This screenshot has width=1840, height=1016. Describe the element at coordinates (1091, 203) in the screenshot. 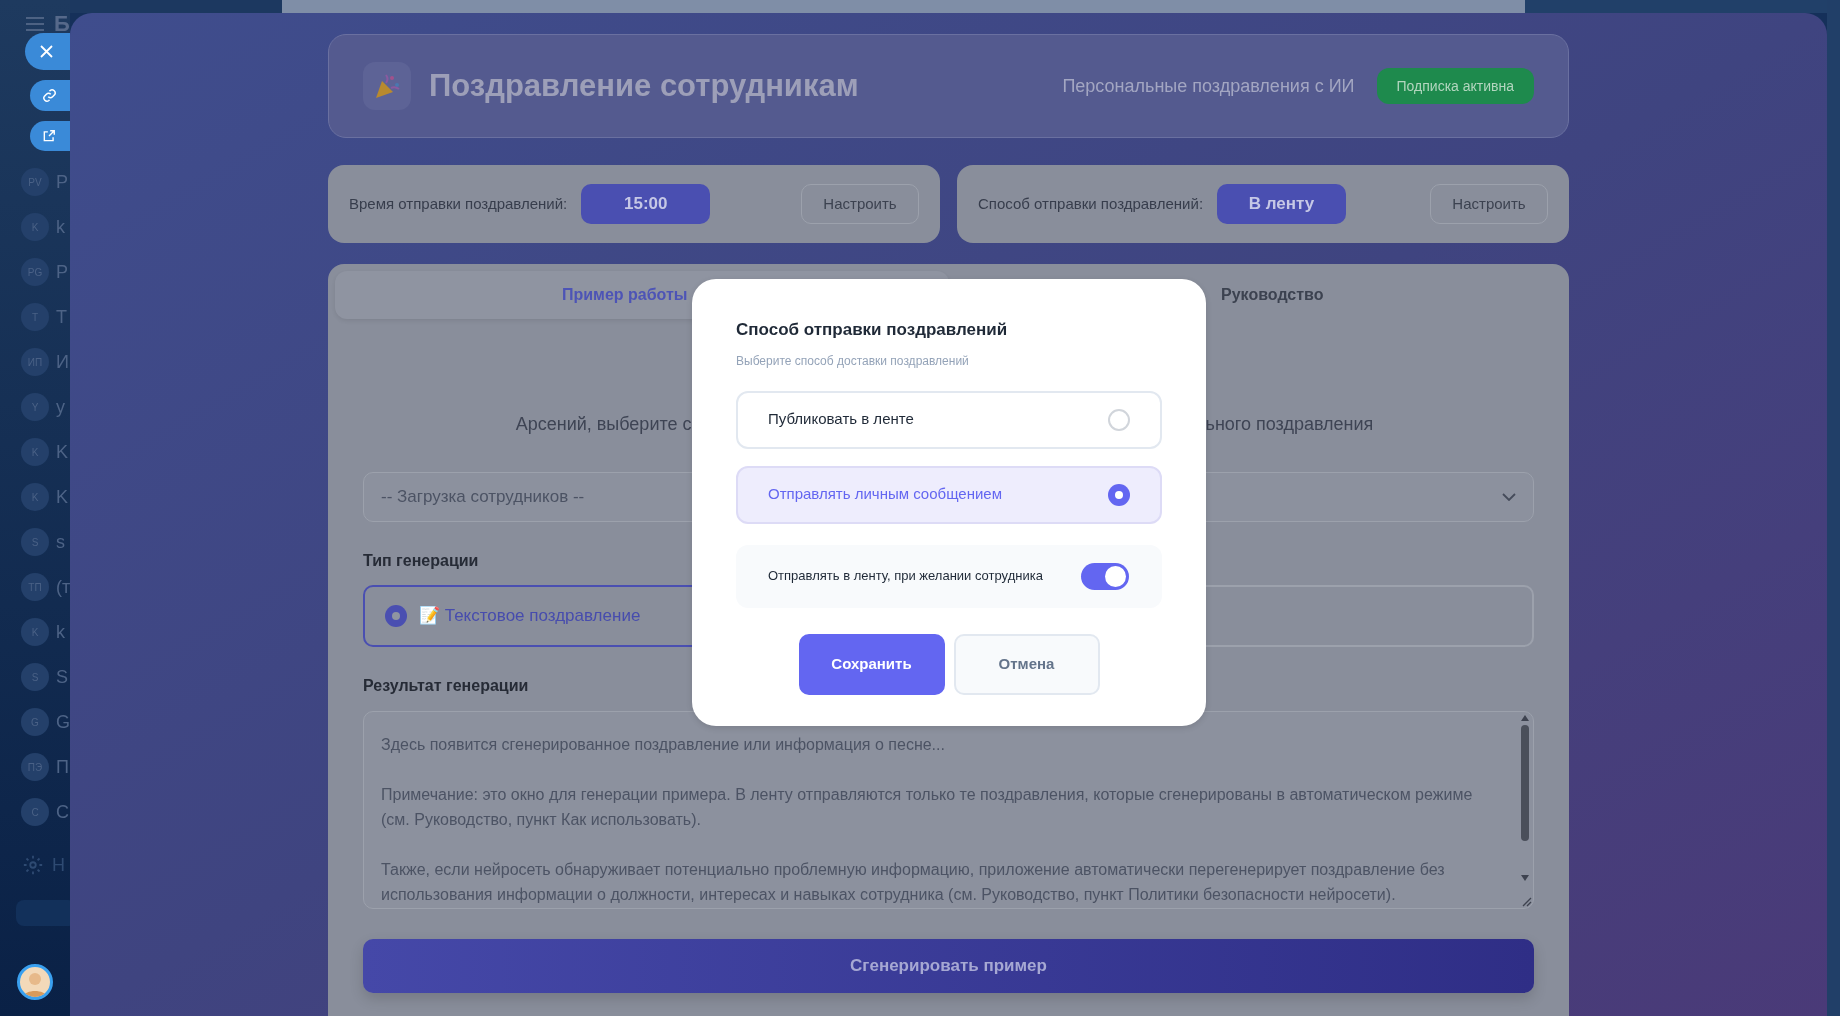

I see `setting-label: Способ отправки поздравлений:` at that location.